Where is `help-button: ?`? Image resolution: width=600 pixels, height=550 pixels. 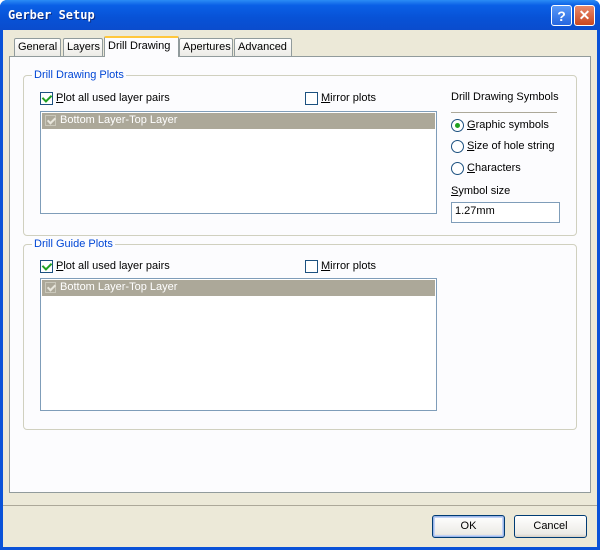 help-button: ? is located at coordinates (561, 15).